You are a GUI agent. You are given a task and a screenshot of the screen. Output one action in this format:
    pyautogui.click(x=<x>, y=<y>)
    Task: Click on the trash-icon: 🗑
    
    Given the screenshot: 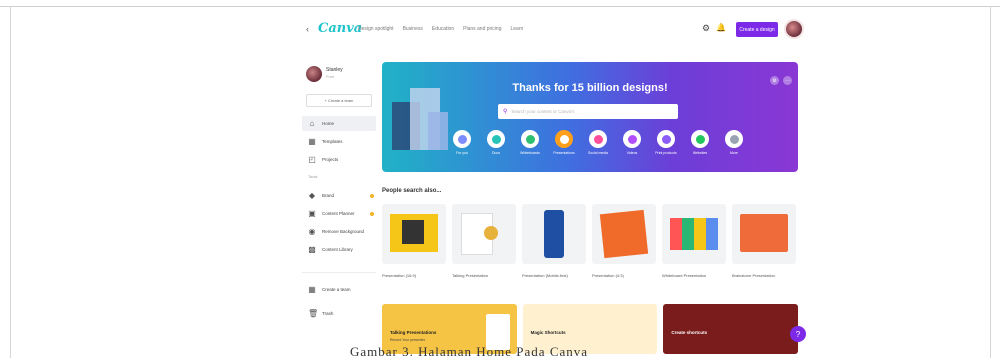 What is the action you would take?
    pyautogui.click(x=313, y=313)
    